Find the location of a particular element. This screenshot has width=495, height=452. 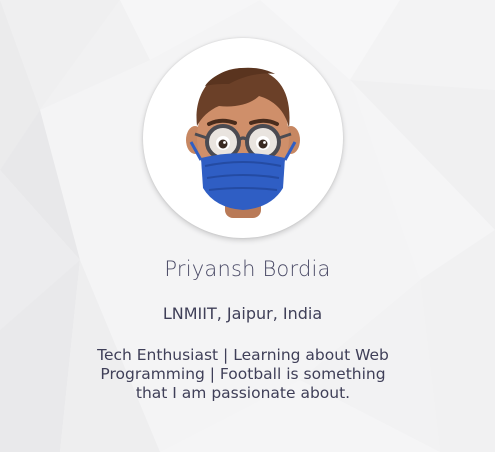

memoji-avatar-image is located at coordinates (243, 142).